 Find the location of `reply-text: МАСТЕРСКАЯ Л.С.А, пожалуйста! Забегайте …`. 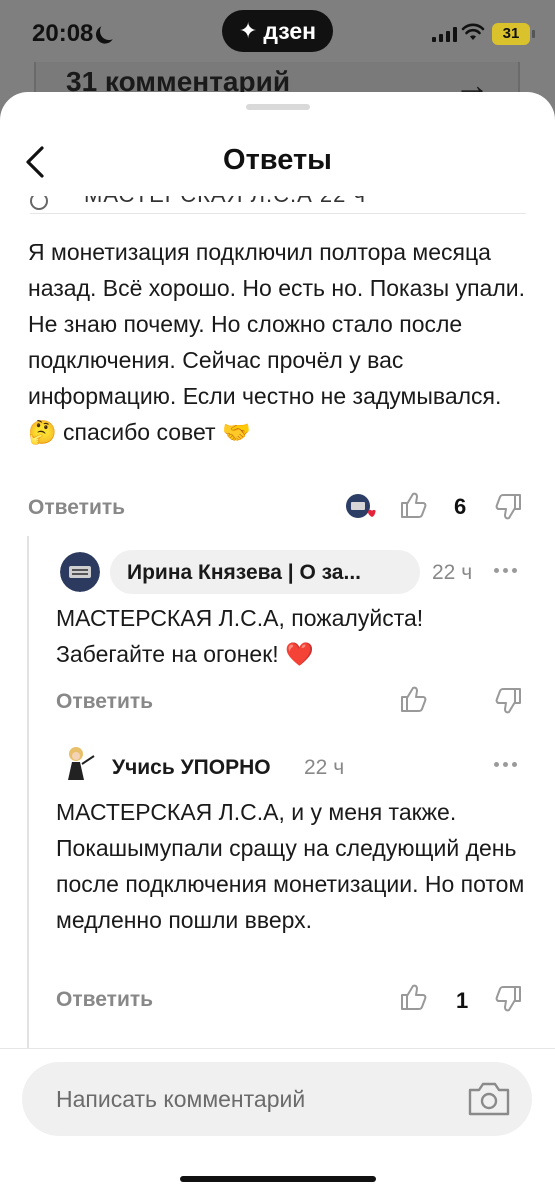

reply-text: МАСТЕРСКАЯ Л.С.А, пожалуйста! Забегайте … is located at coordinates (240, 636).